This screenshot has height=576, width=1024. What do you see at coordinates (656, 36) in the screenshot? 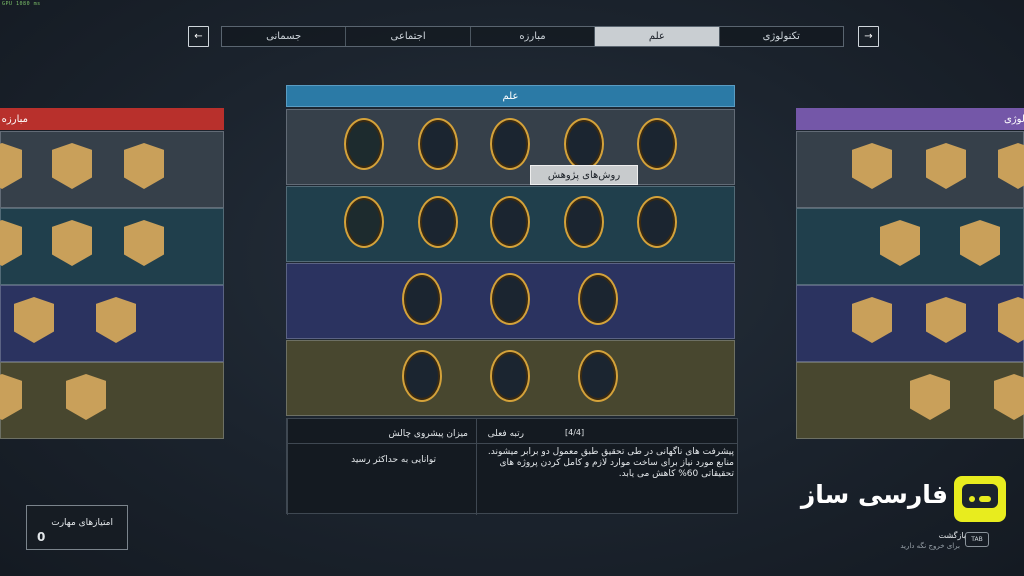
I see `tab-science: علم` at bounding box center [656, 36].